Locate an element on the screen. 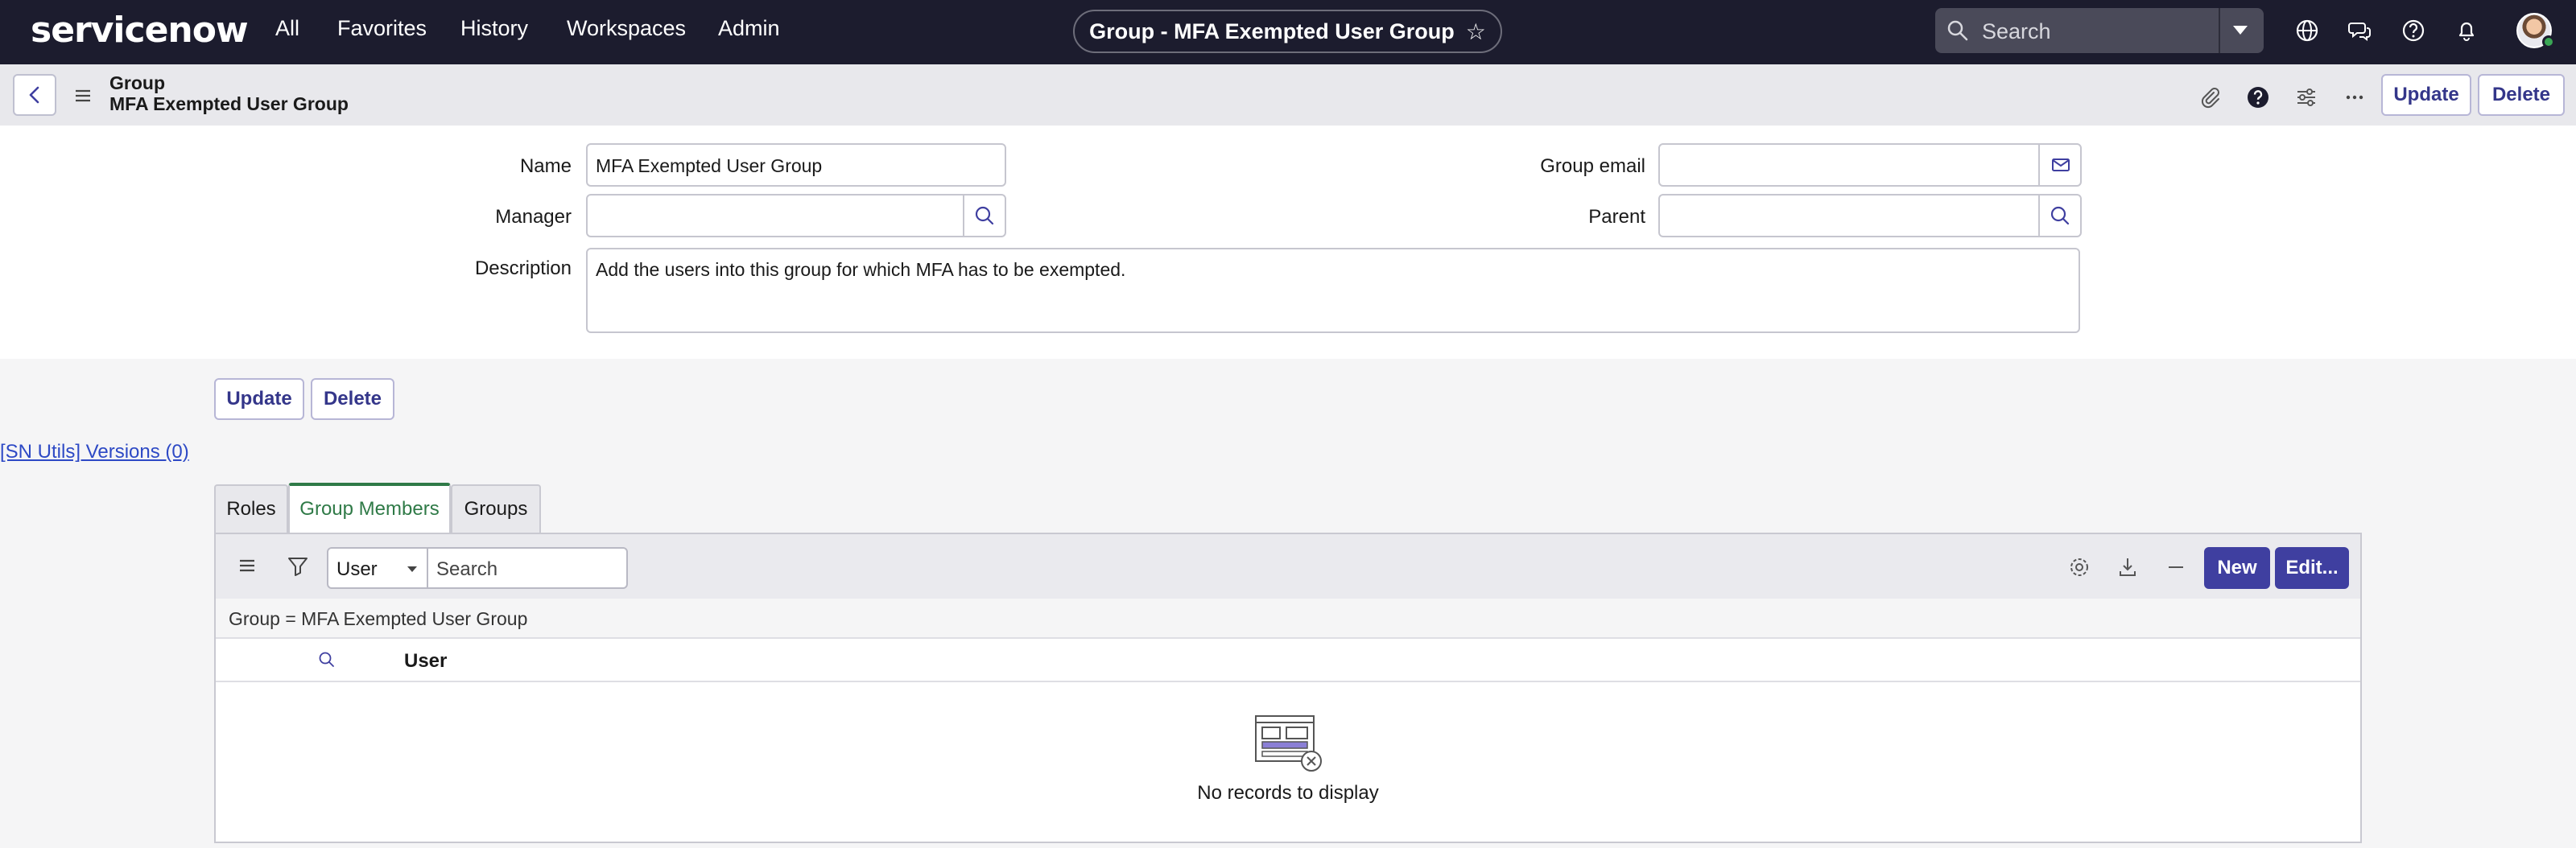 Image resolution: width=2576 pixels, height=848 pixels. form-record-name: MFA Exempted User Group is located at coordinates (229, 103).